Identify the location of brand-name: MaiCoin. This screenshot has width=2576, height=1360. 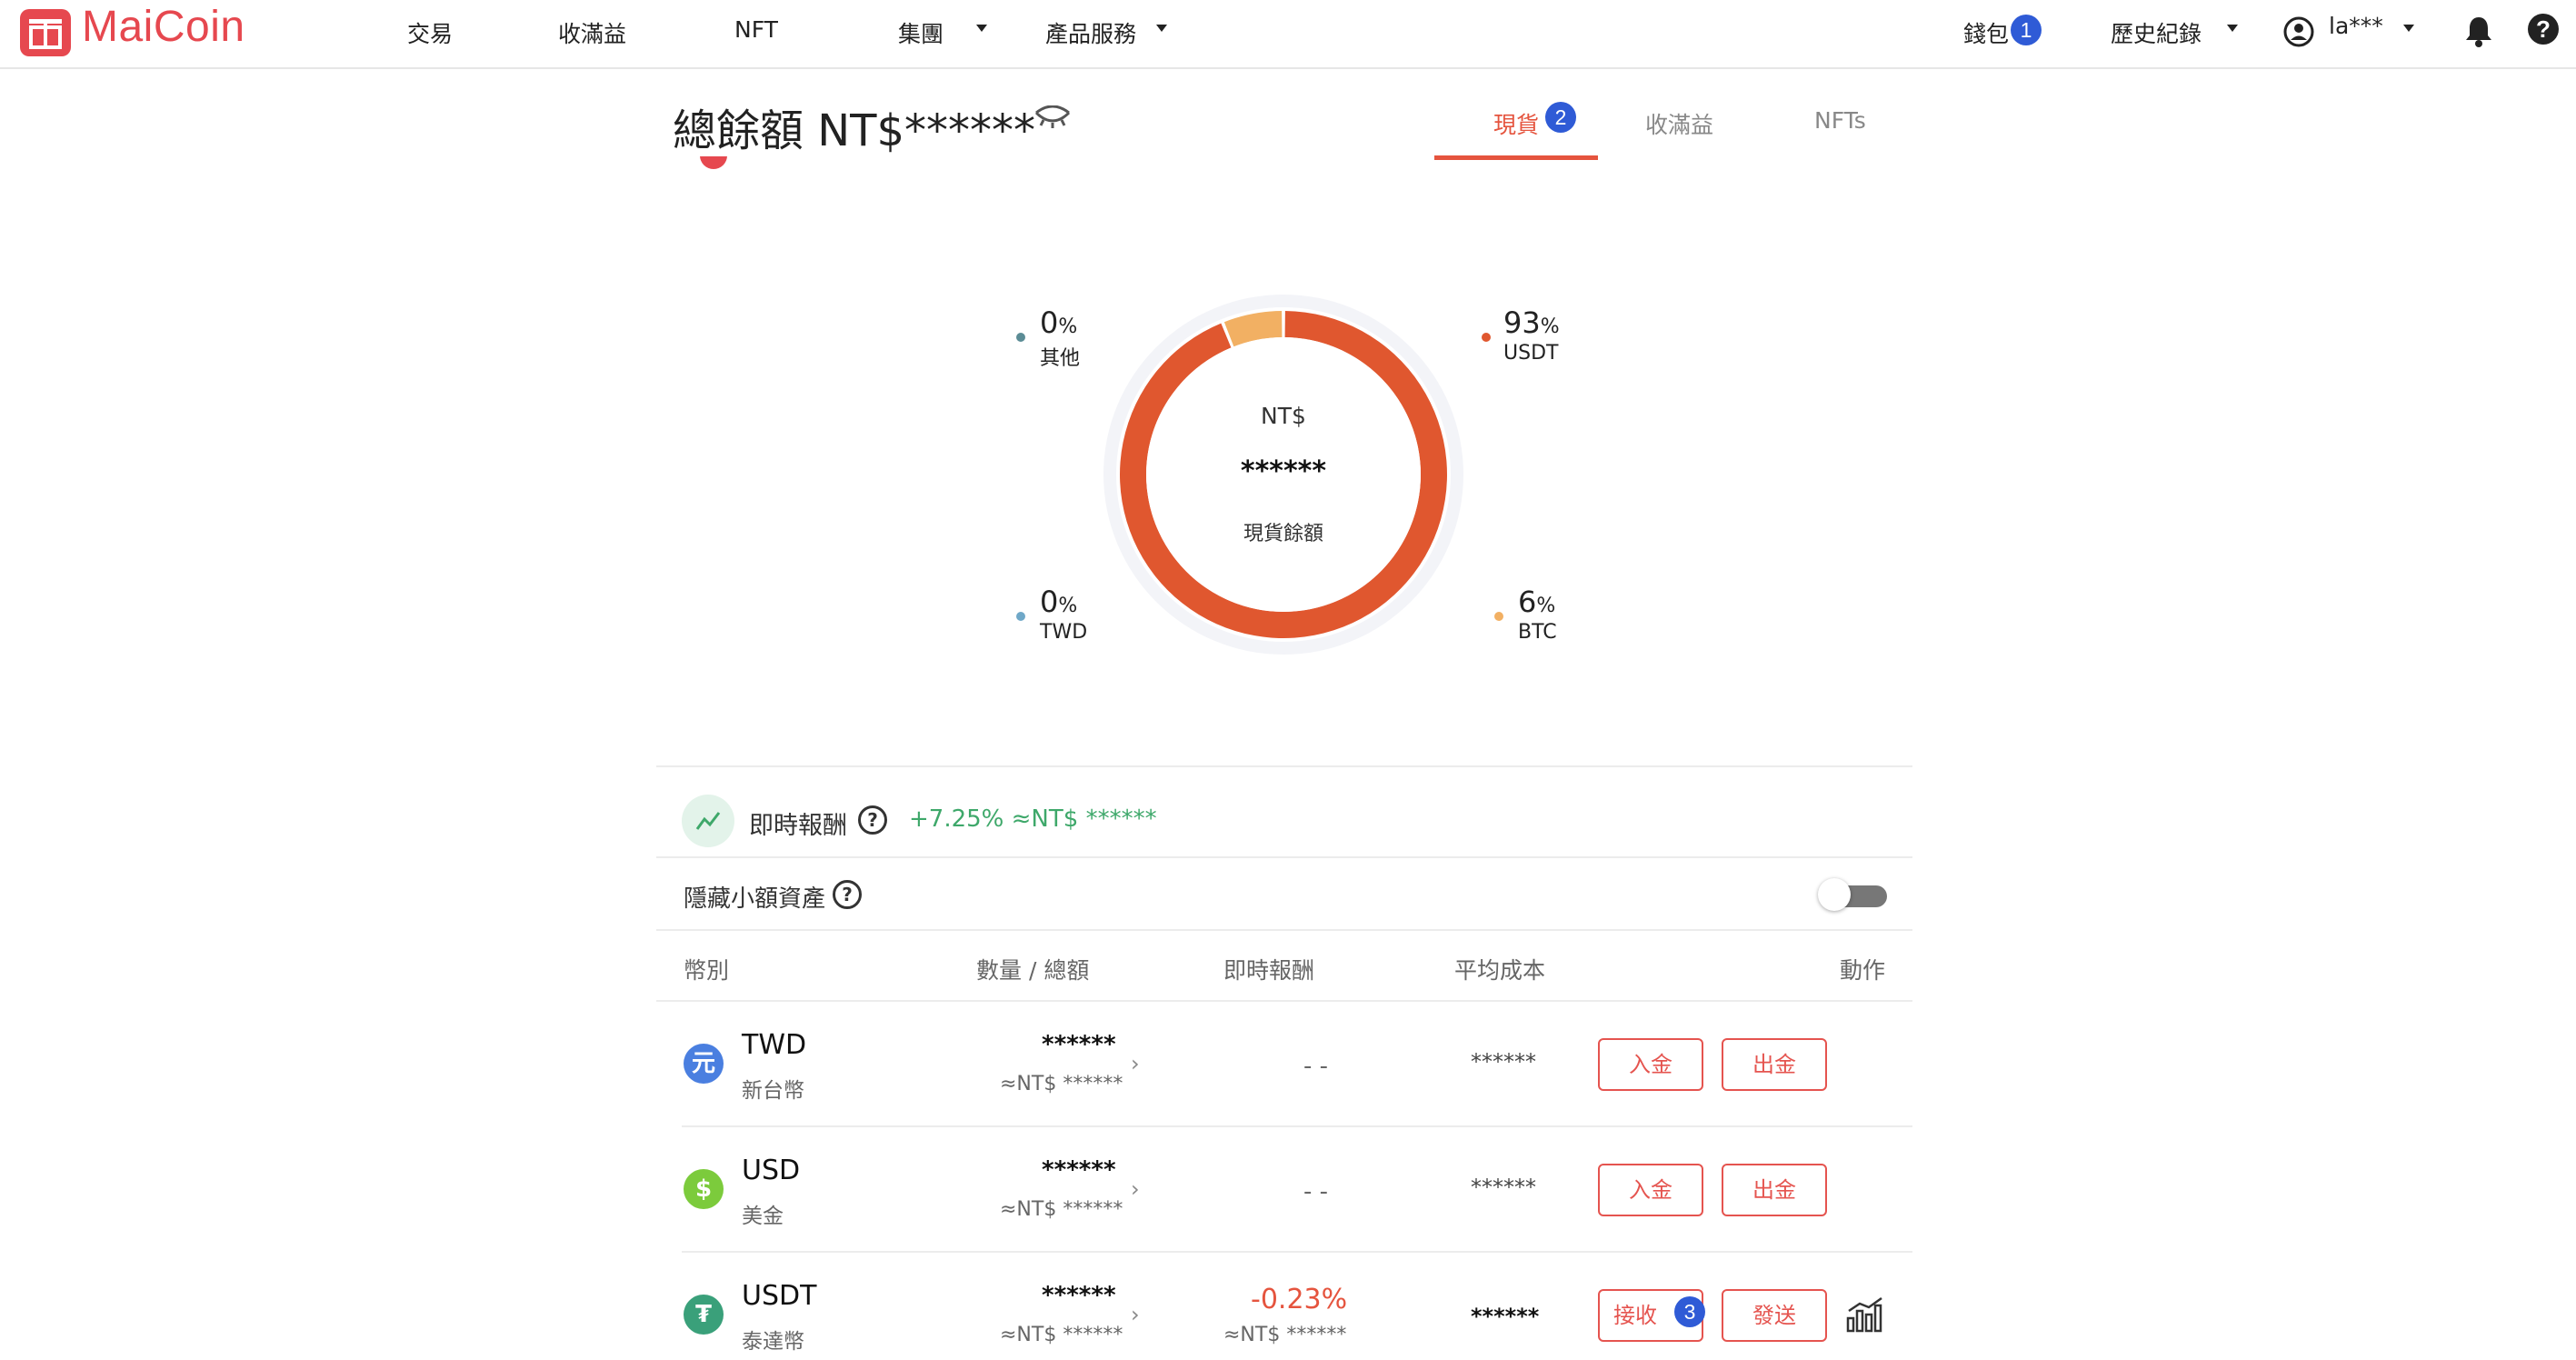
(163, 27).